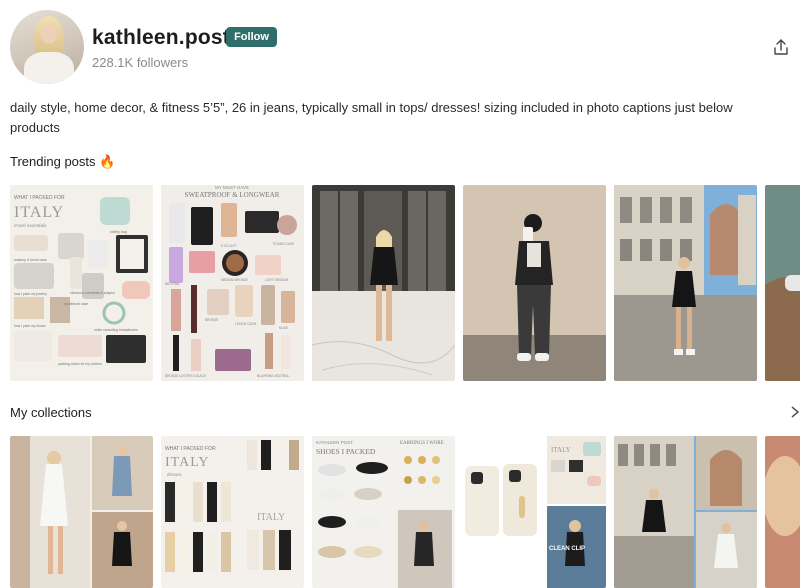 The width and height of the screenshot is (800, 588). I want to click on tile-label: how i pack my jewelry, so click(30, 294).